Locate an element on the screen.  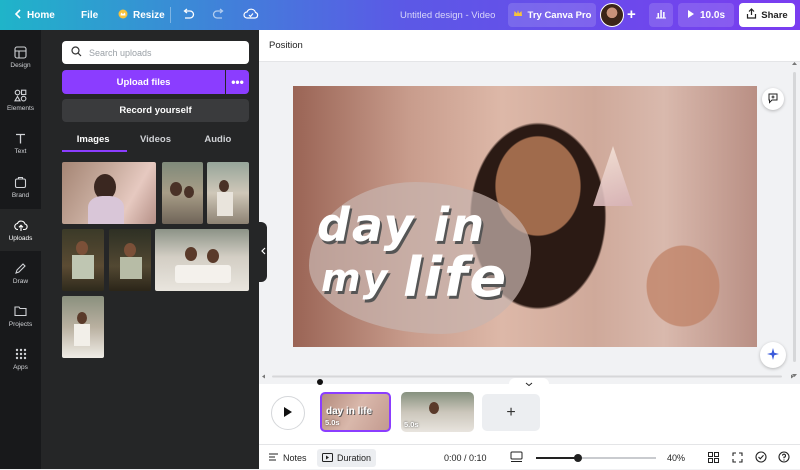
fullscreen-icon is located at coordinates (737, 459).